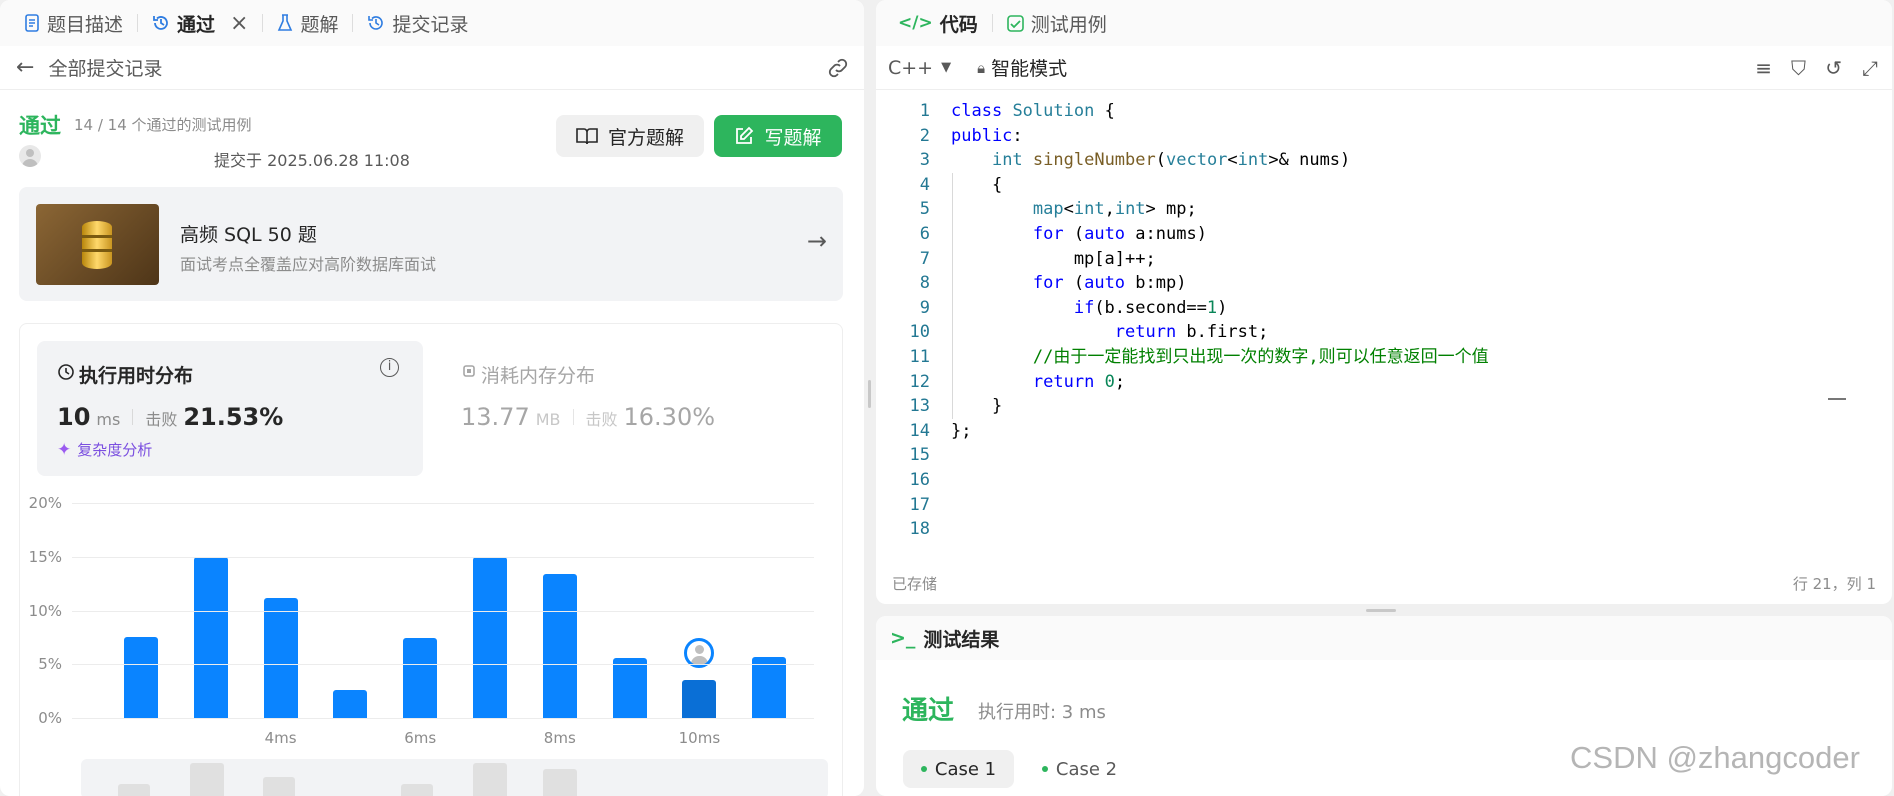  Describe the element at coordinates (45, 556) in the screenshot. I see `y-tick-label: 15%` at that location.